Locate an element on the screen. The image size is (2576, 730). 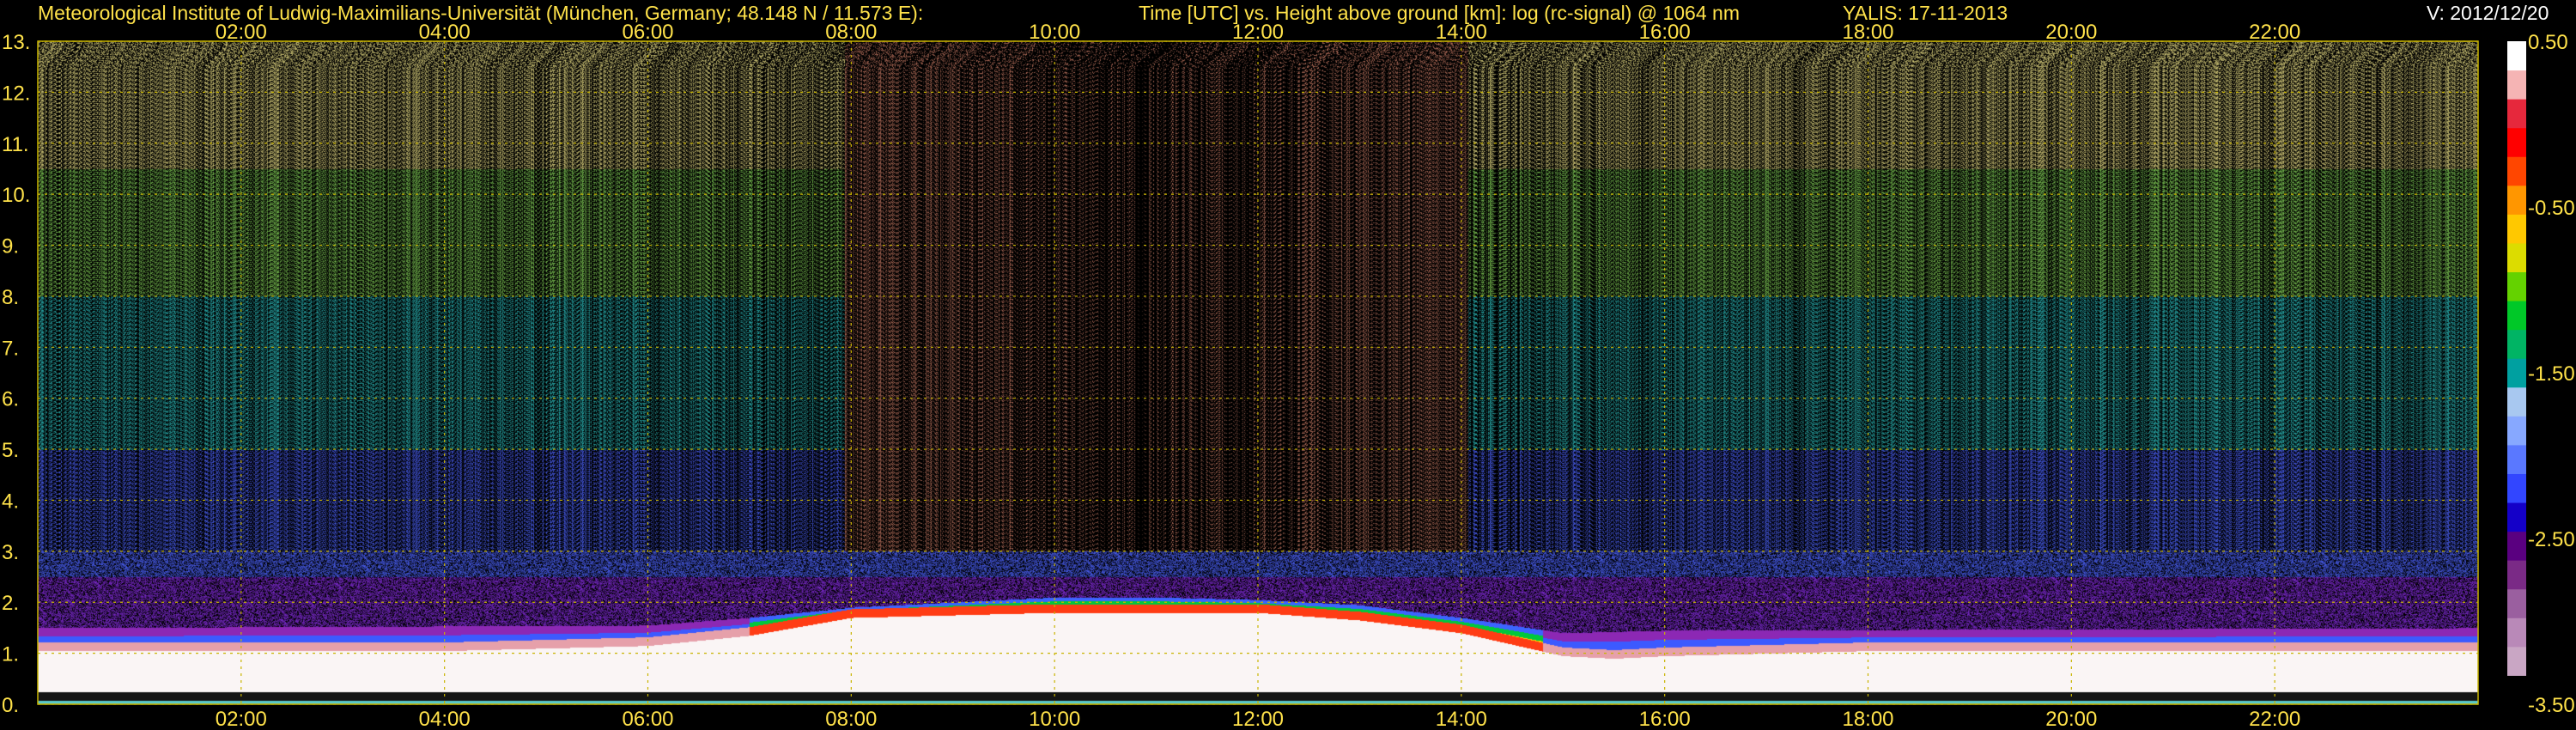
colorbar-tick-label: -1.50 is located at coordinates (2551, 374).